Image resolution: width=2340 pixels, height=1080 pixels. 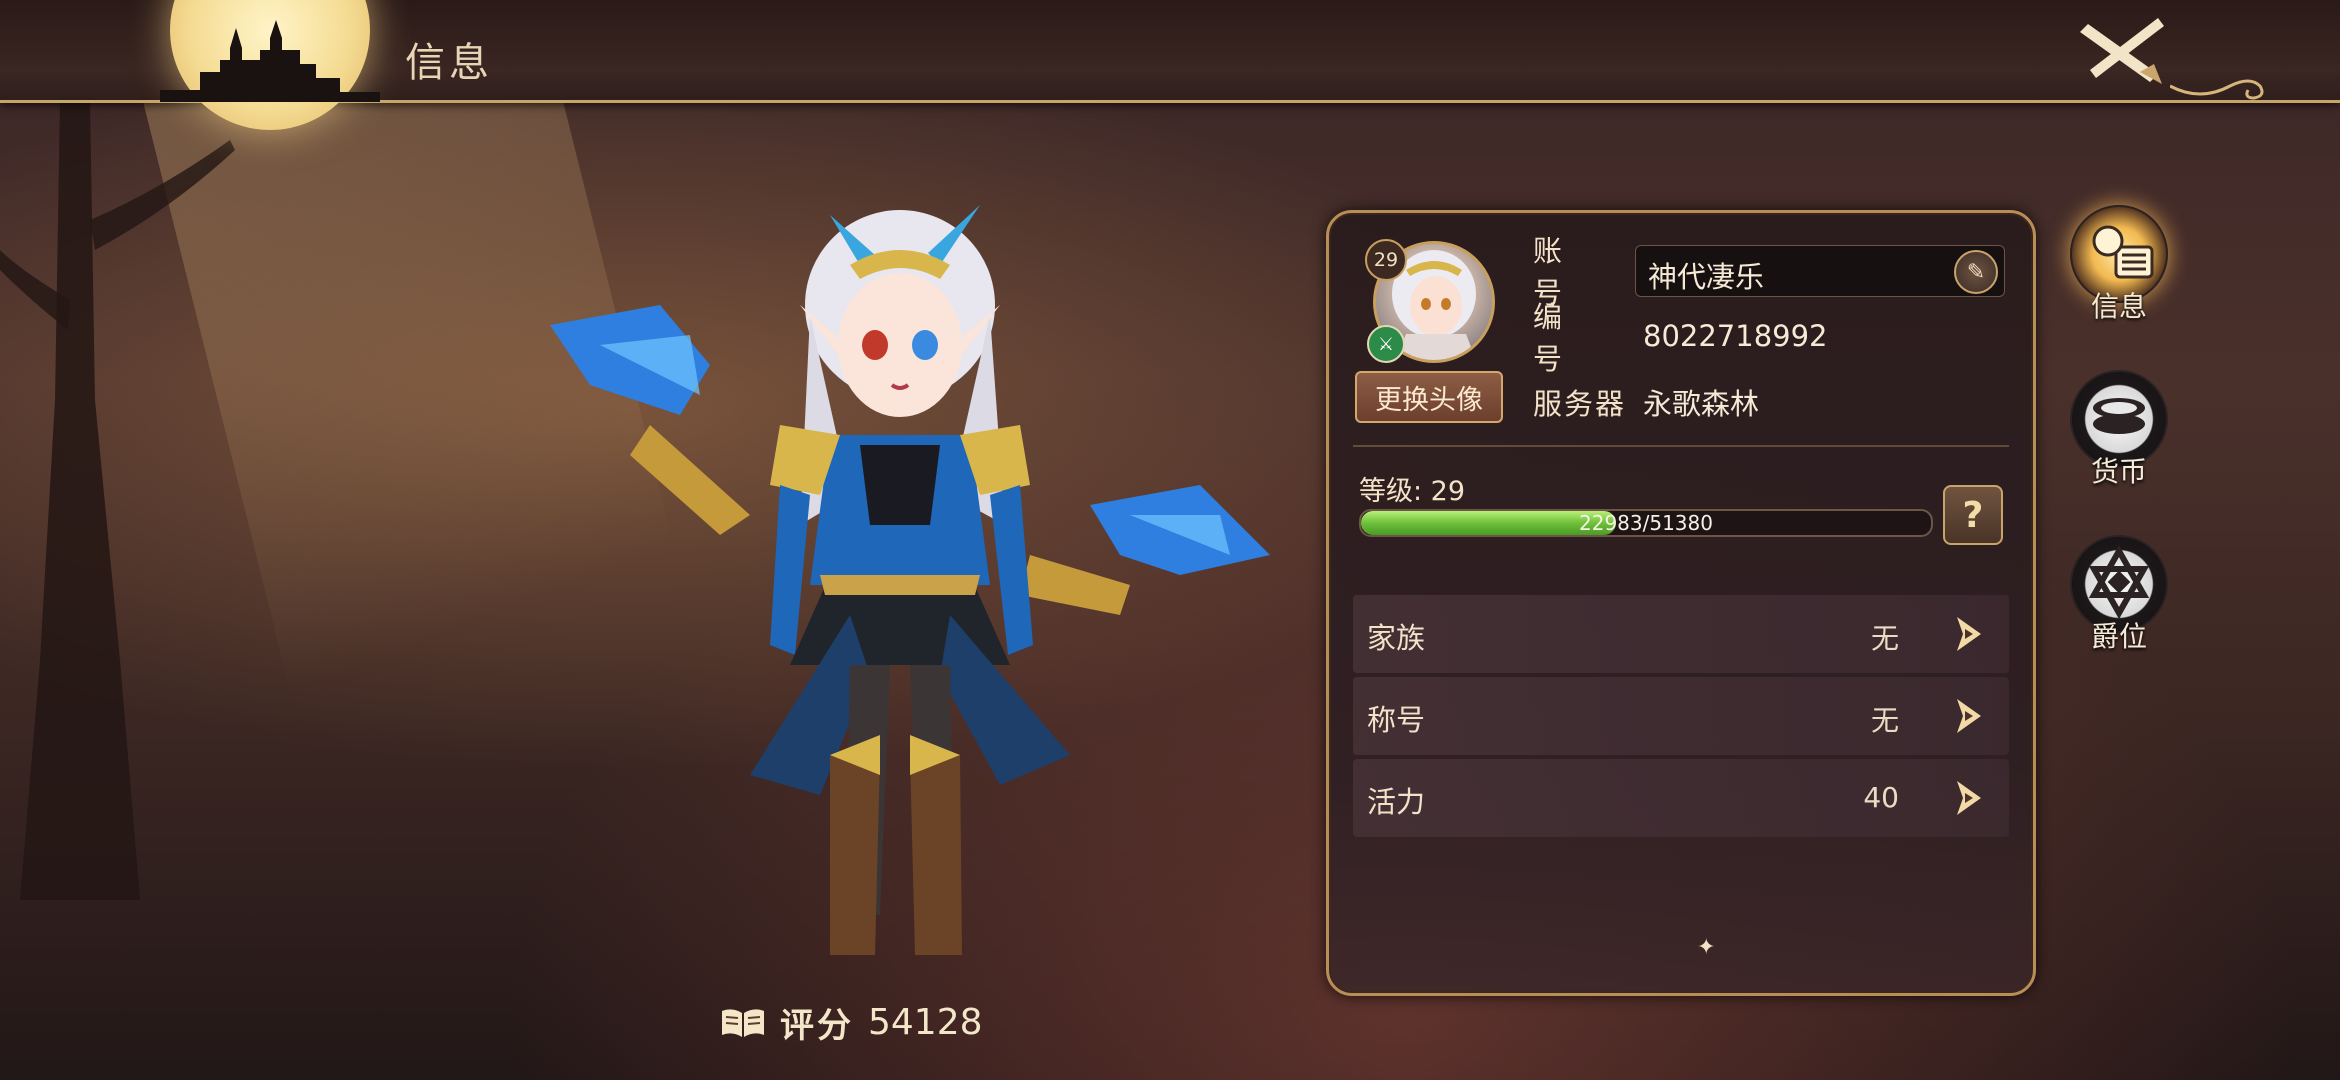 I want to click on menu-label: 活力, so click(x=1396, y=802).